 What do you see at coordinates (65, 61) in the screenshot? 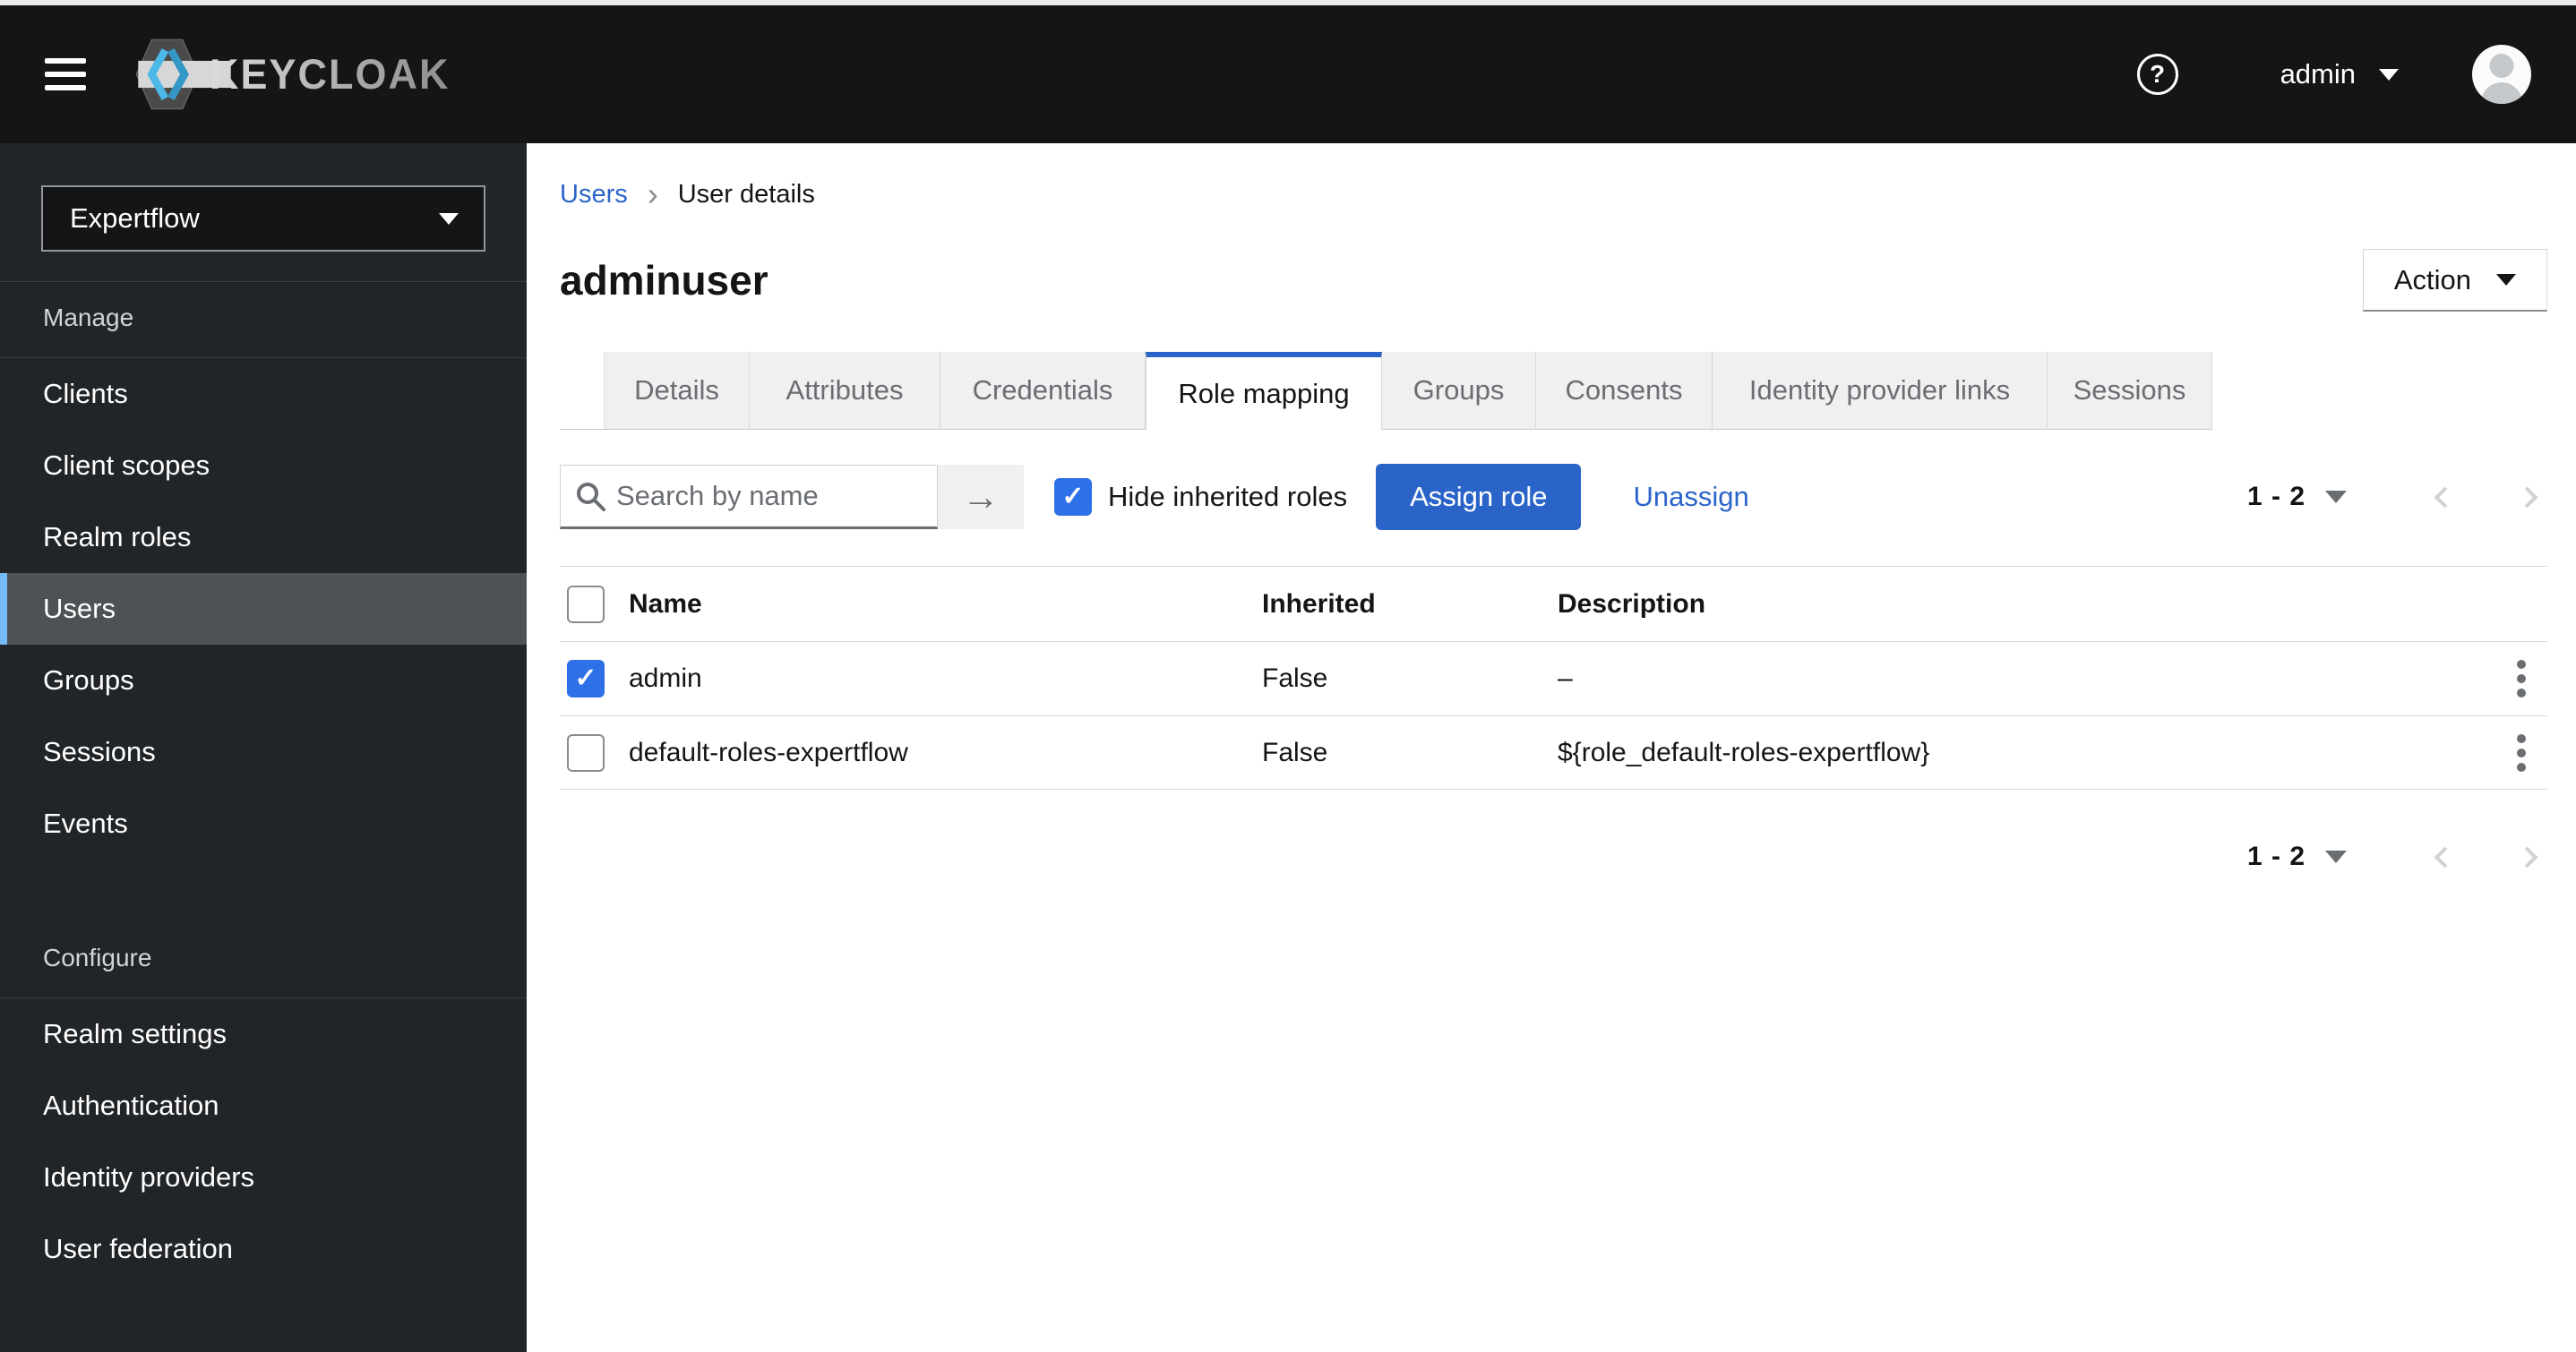
I see `hamburger-icon` at bounding box center [65, 61].